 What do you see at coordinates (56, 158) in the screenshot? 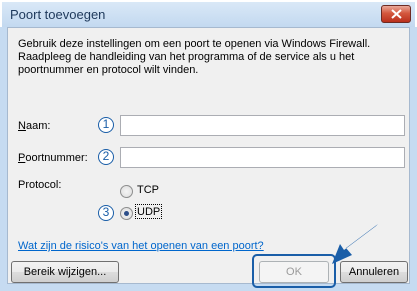
I see `port-label-rest: oortnummer:` at bounding box center [56, 158].